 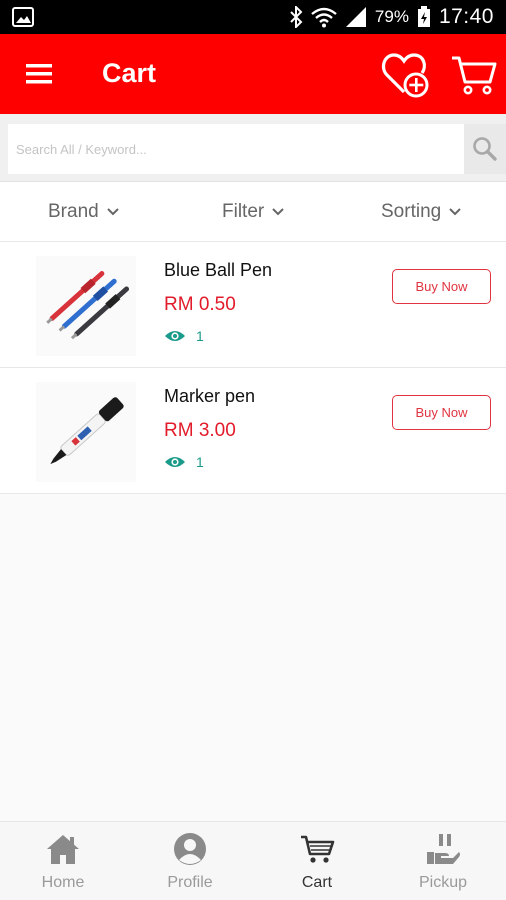 What do you see at coordinates (190, 849) in the screenshot?
I see `profile-icon` at bounding box center [190, 849].